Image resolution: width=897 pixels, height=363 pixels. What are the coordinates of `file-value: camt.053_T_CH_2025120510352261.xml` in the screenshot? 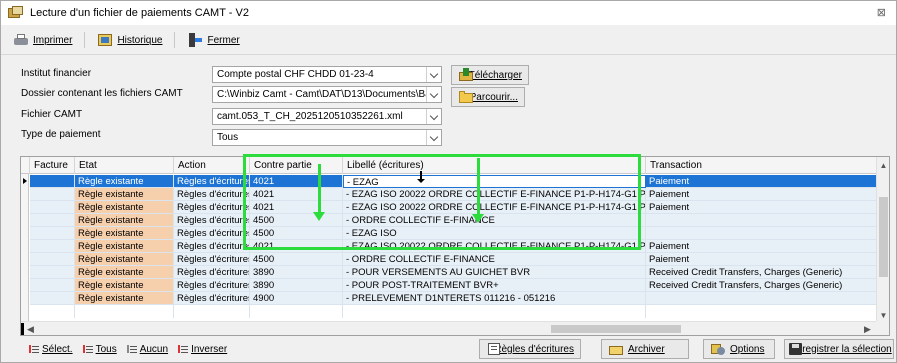 It's located at (310, 116).